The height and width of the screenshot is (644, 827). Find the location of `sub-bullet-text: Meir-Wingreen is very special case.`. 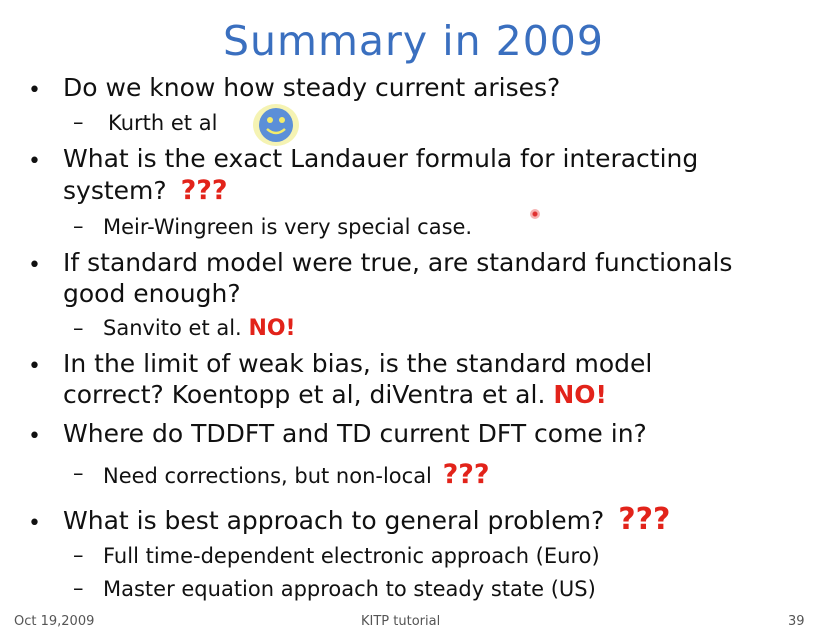

sub-bullet-text: Meir-Wingreen is very special case. is located at coordinates (288, 227).